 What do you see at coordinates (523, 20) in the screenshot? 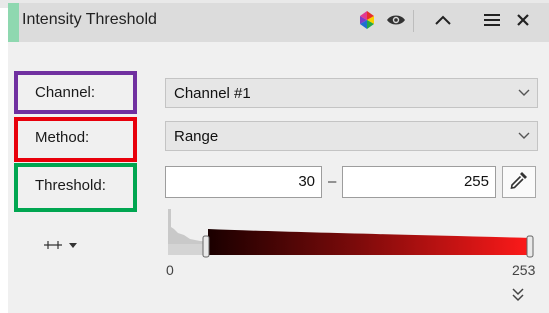
I see `close-icon` at bounding box center [523, 20].